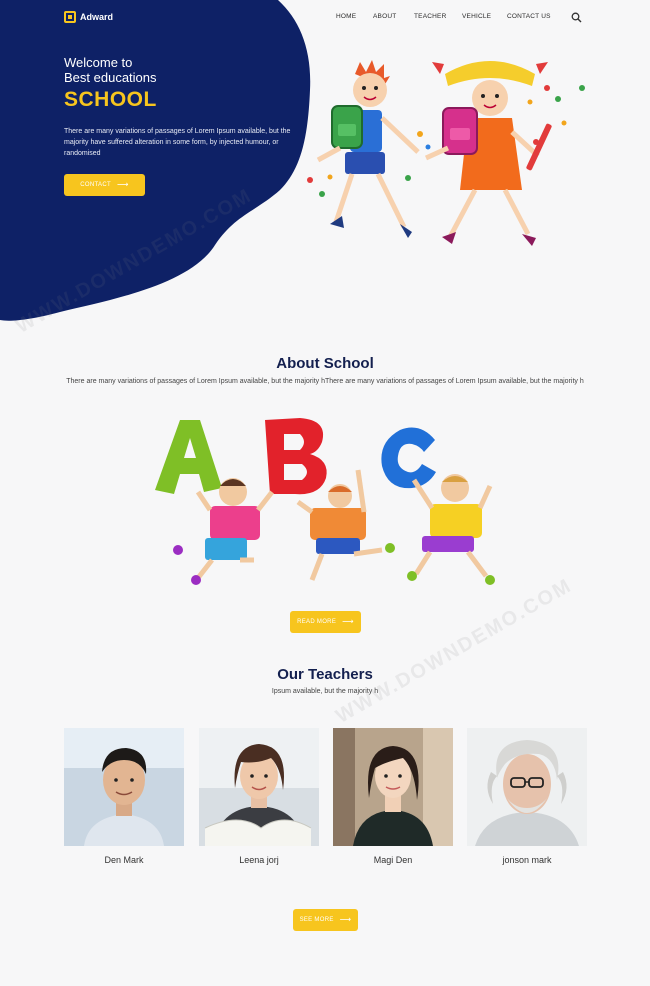  Describe the element at coordinates (576, 17) in the screenshot. I see `search-icon` at that location.